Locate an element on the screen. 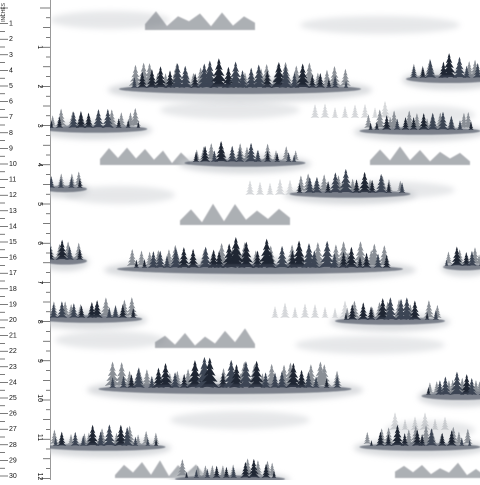 The height and width of the screenshot is (485, 480). ruler-inch-label: 11 is located at coordinates (39, 437).